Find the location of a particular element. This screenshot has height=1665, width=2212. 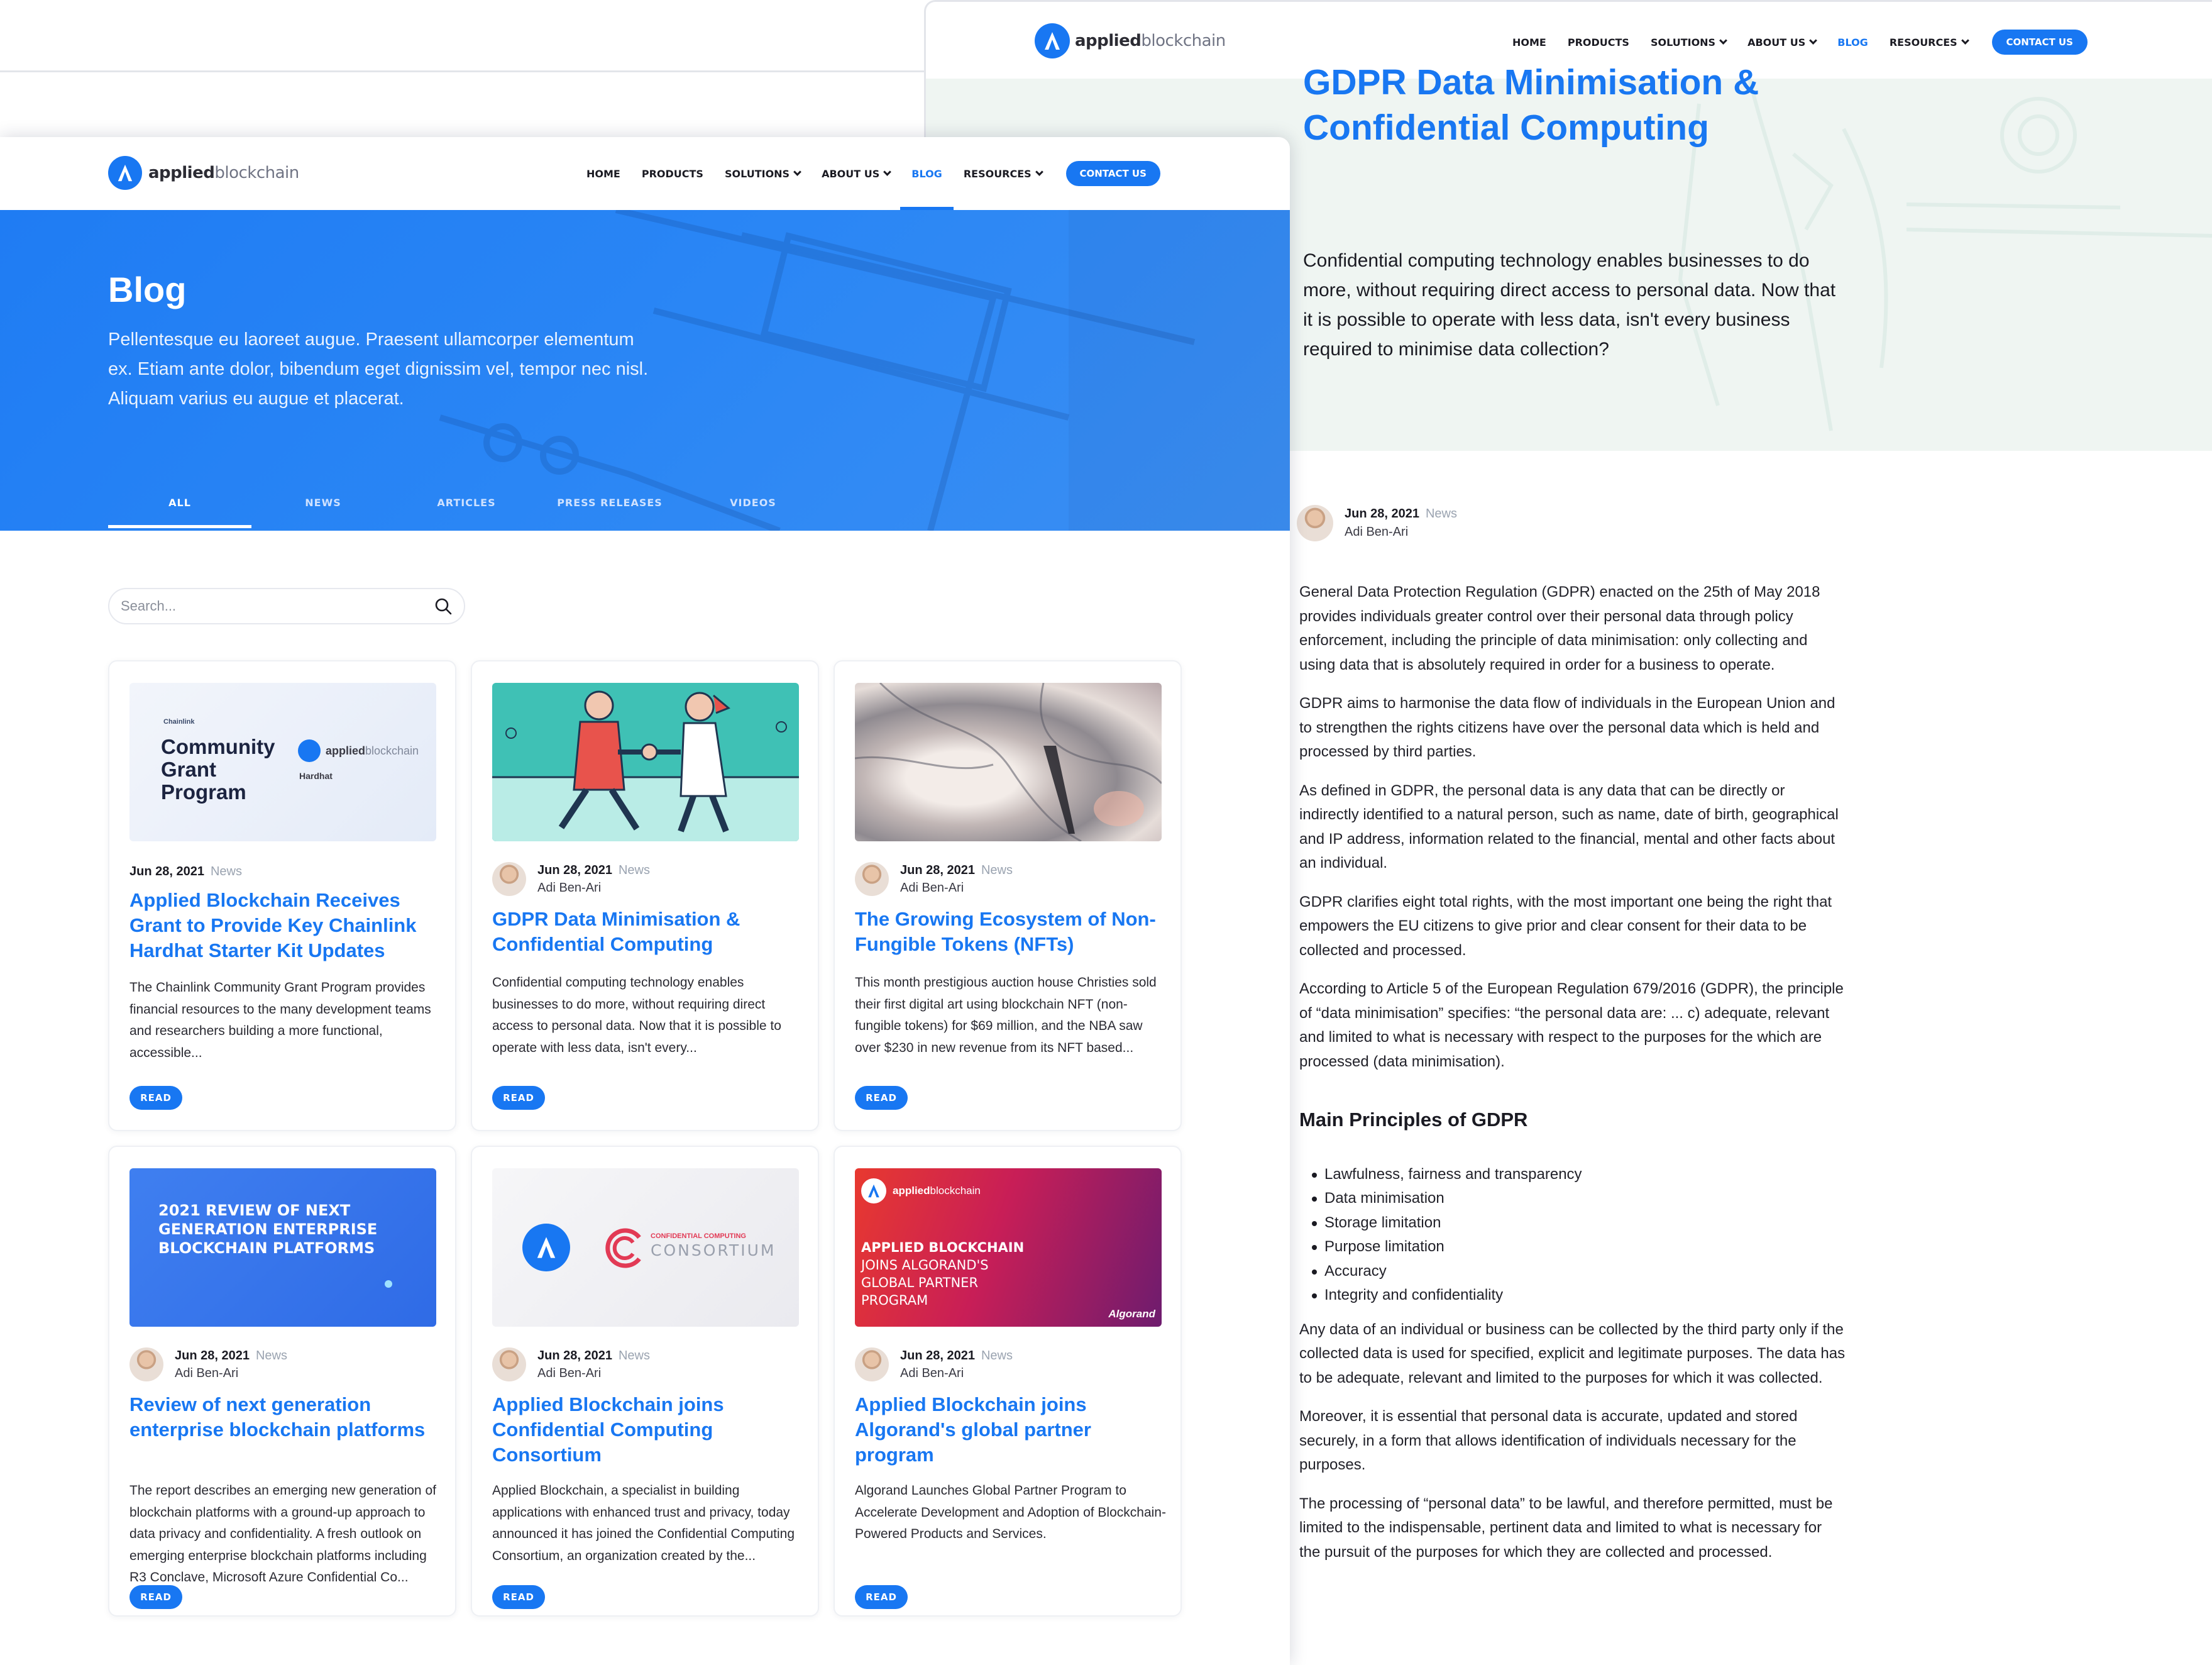

search-input is located at coordinates (276, 606).